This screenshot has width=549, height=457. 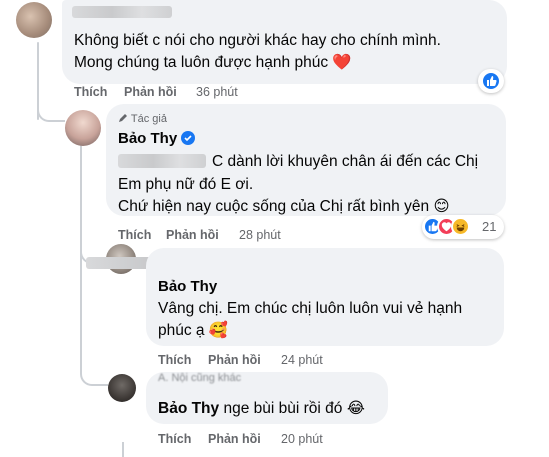 I want to click on mention-tag: Bảo Thy, so click(x=188, y=408).